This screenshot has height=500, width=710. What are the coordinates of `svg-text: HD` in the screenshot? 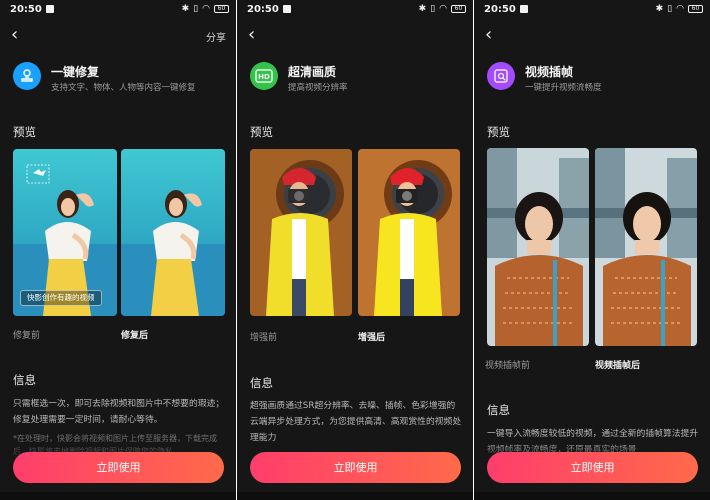 It's located at (264, 77).